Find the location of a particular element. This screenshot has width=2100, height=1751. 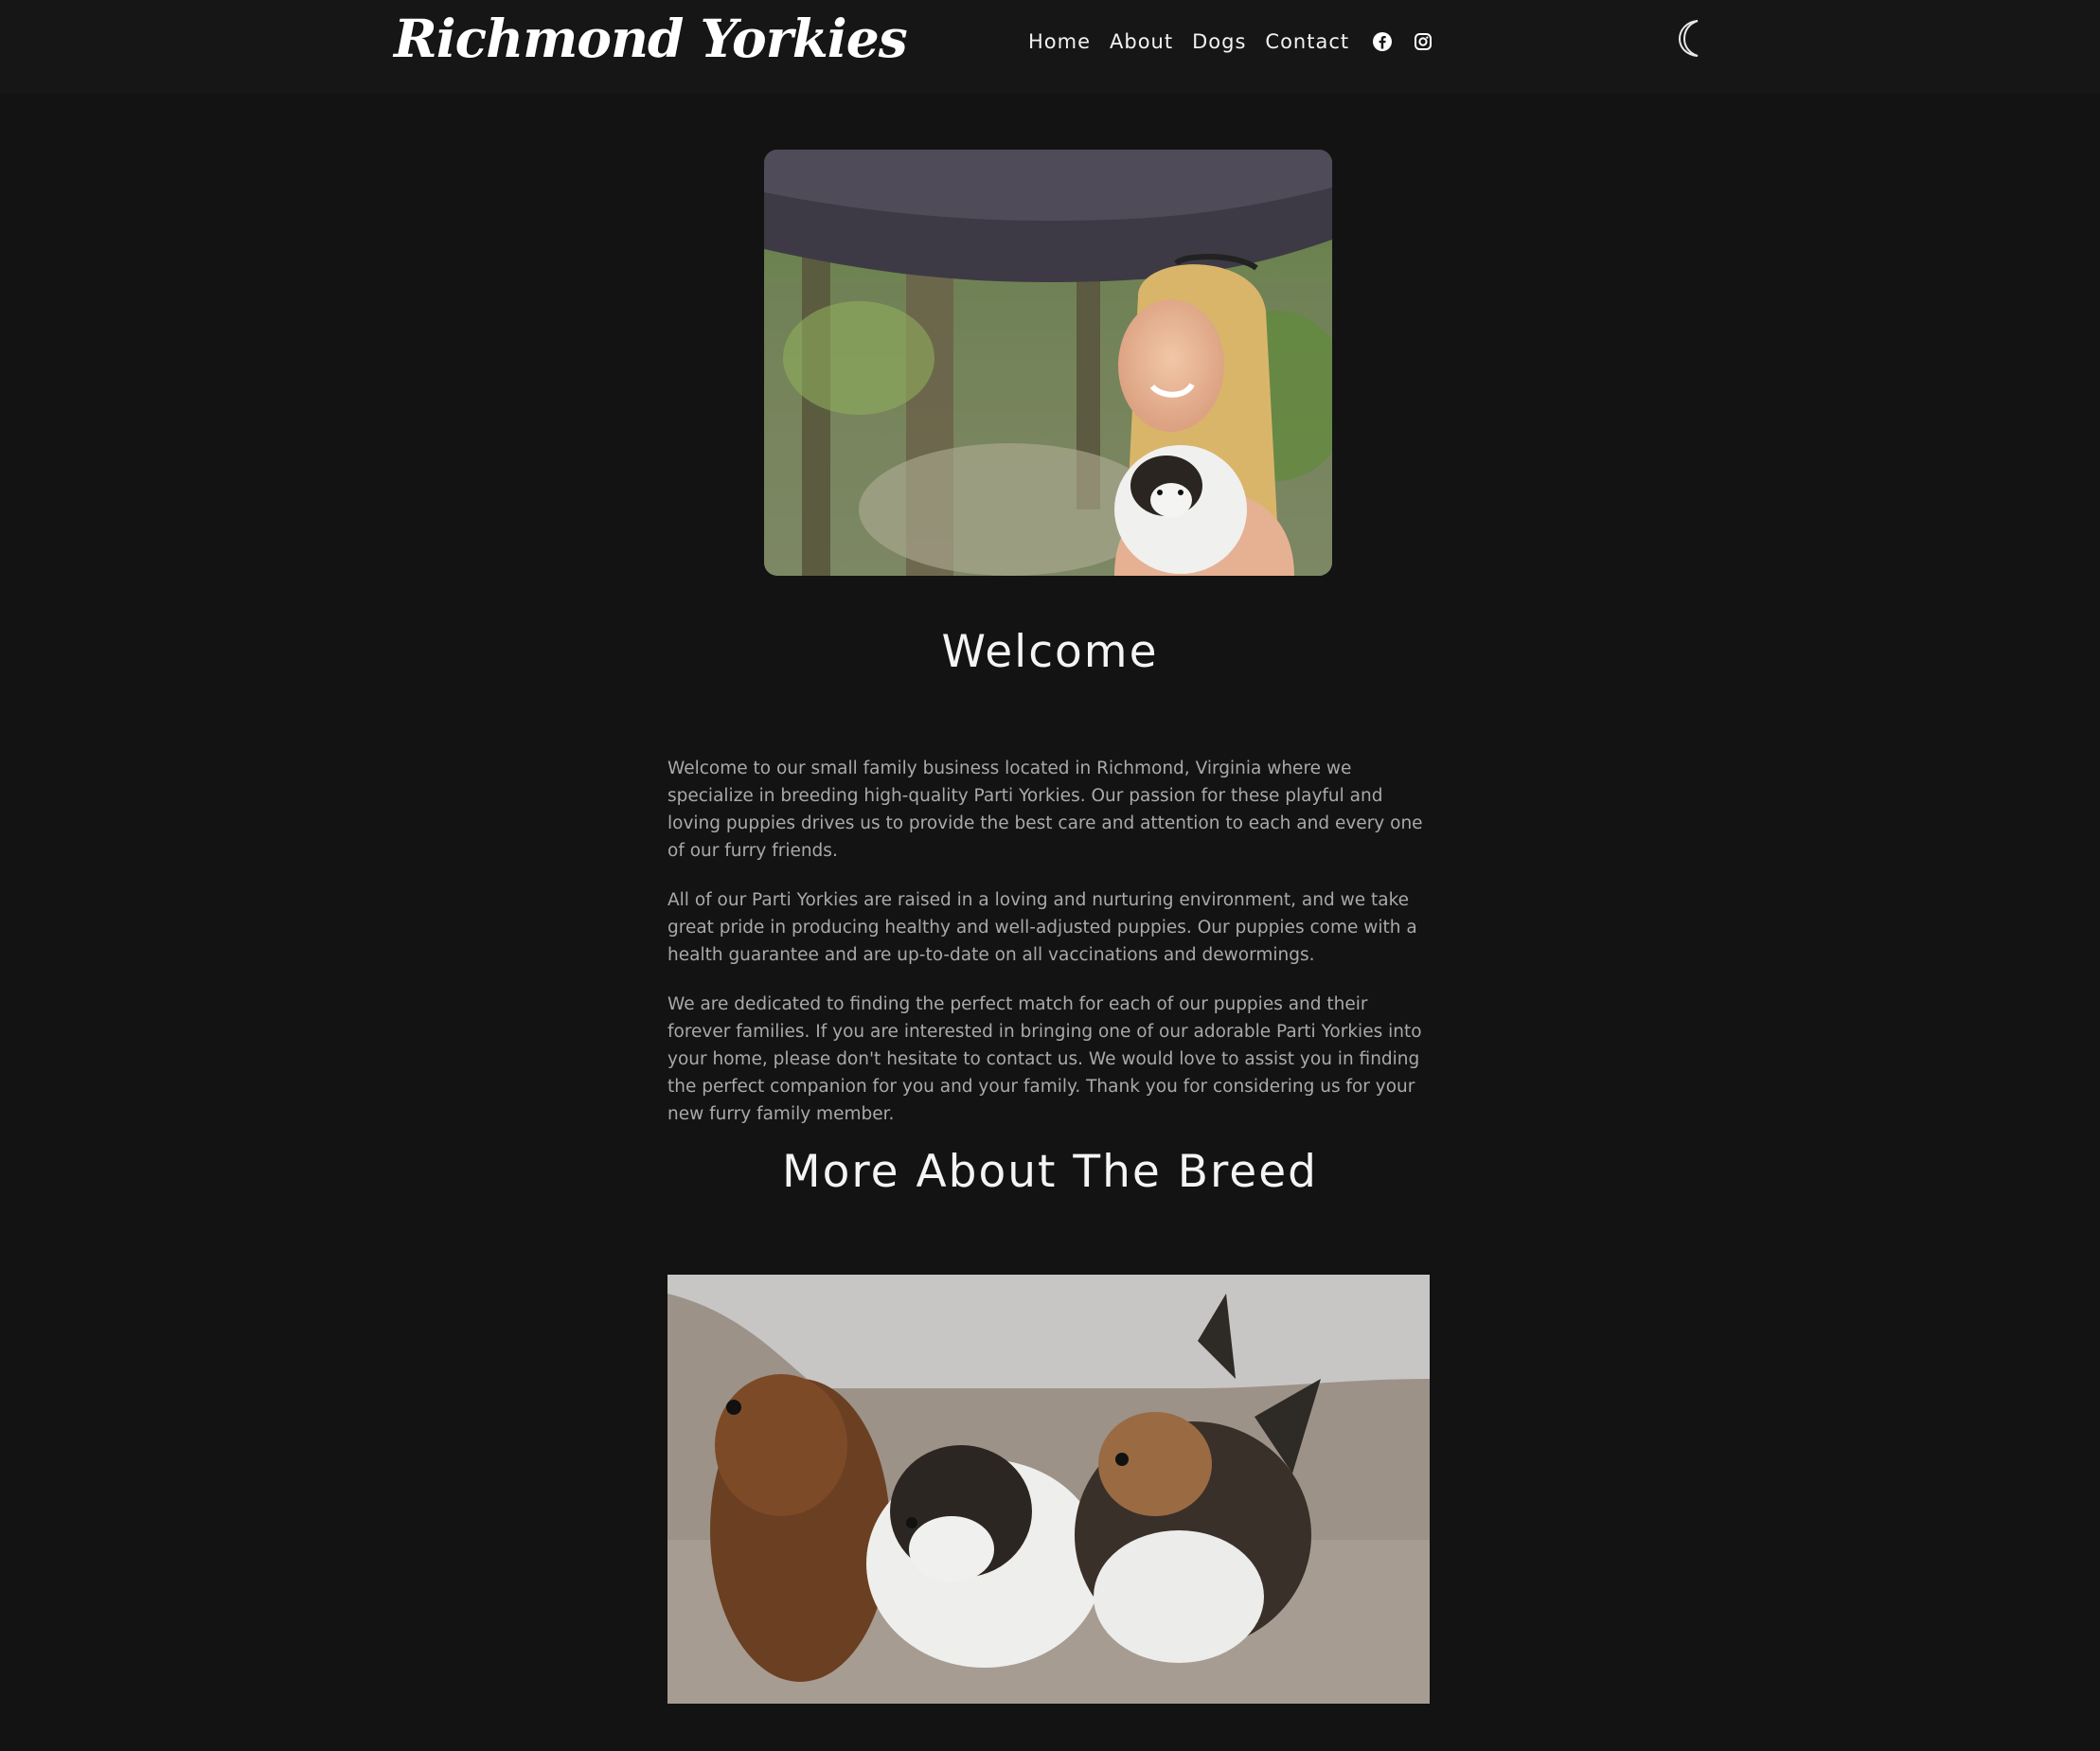

breed-image is located at coordinates (1048, 1489).